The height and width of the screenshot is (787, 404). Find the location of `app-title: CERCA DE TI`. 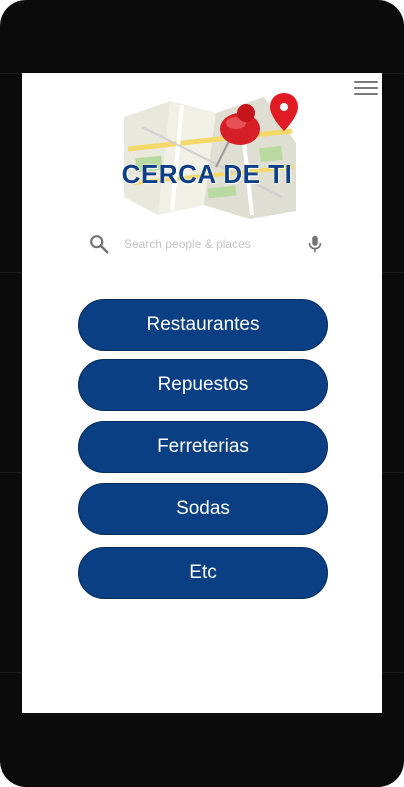

app-title: CERCA DE TI is located at coordinates (207, 174).